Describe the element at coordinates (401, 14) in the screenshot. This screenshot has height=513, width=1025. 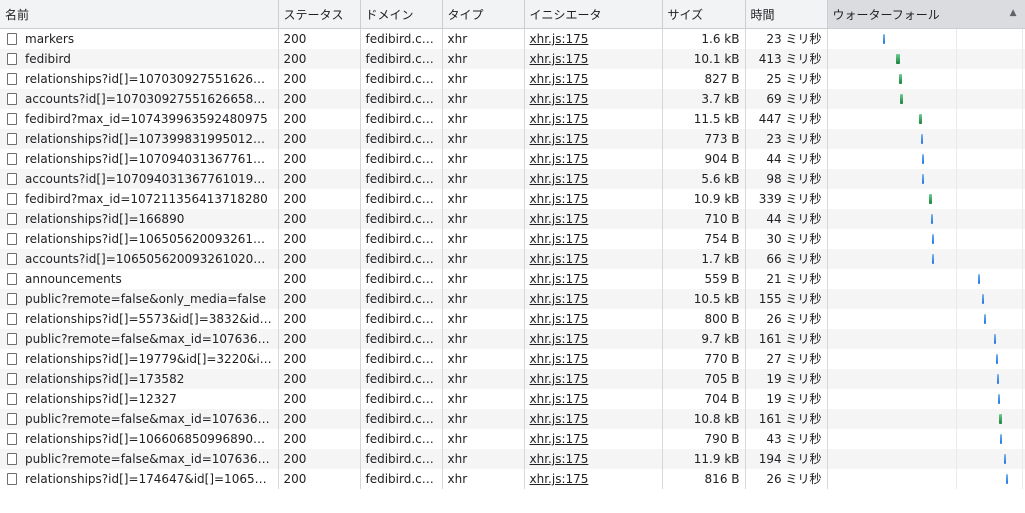
I see `column-header-domain: ドメイン` at that location.